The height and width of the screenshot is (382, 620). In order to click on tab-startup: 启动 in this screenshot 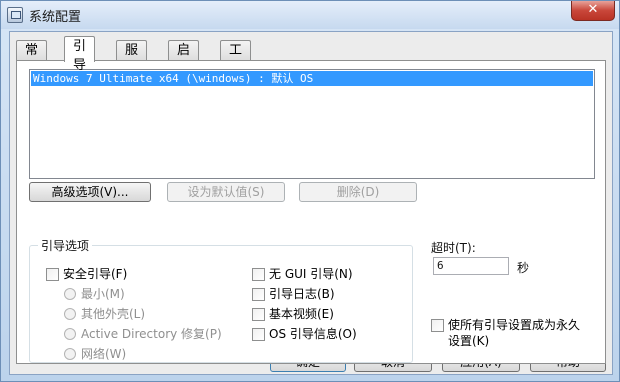, I will do `click(184, 58)`.